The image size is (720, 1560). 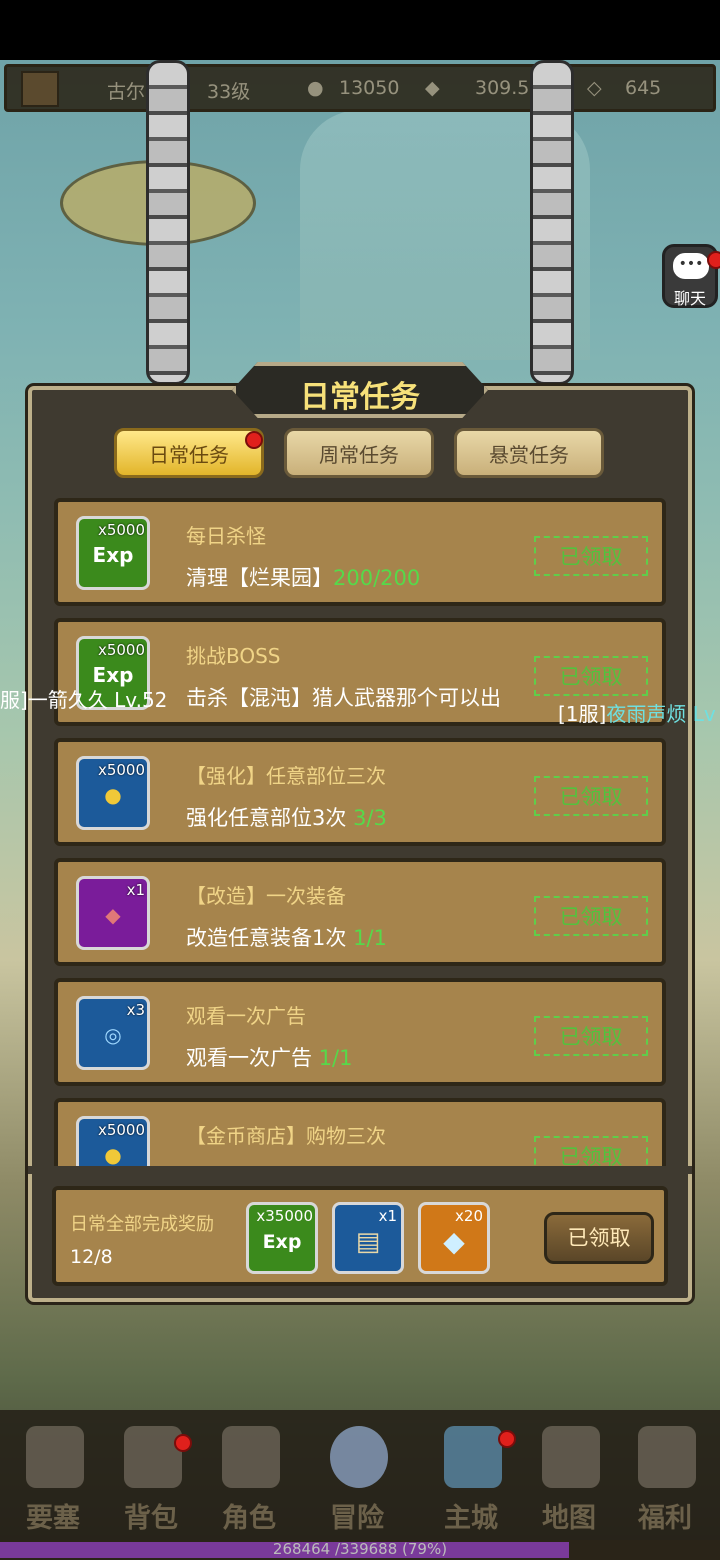 I want to click on exp-bar: 268464 /339688 (79%), so click(x=360, y=1550).